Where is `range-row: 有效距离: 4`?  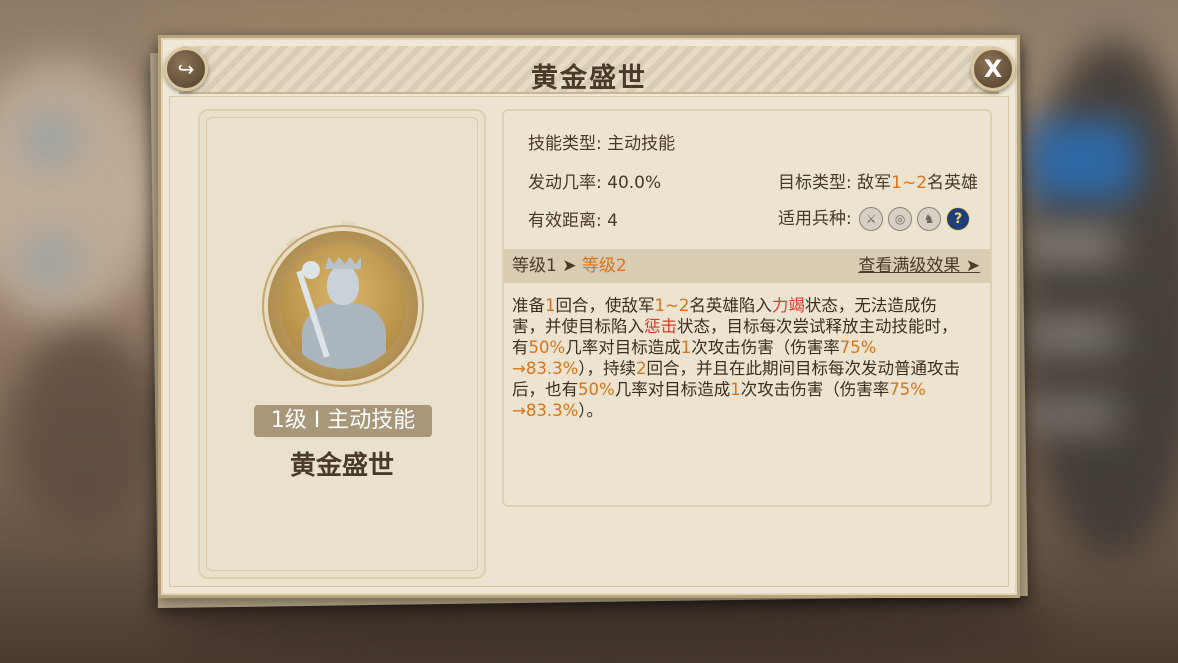 range-row: 有效距离: 4 is located at coordinates (573, 218).